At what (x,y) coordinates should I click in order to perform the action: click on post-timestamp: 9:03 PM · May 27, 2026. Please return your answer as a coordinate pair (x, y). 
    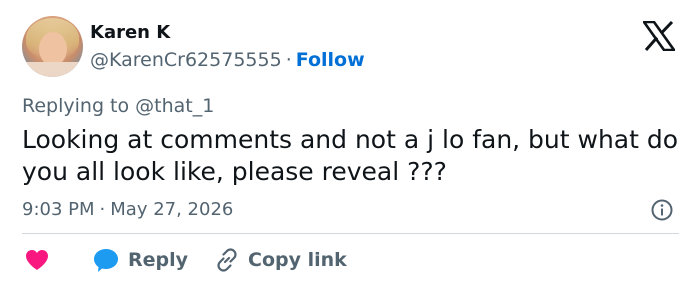
    Looking at the image, I should click on (127, 210).